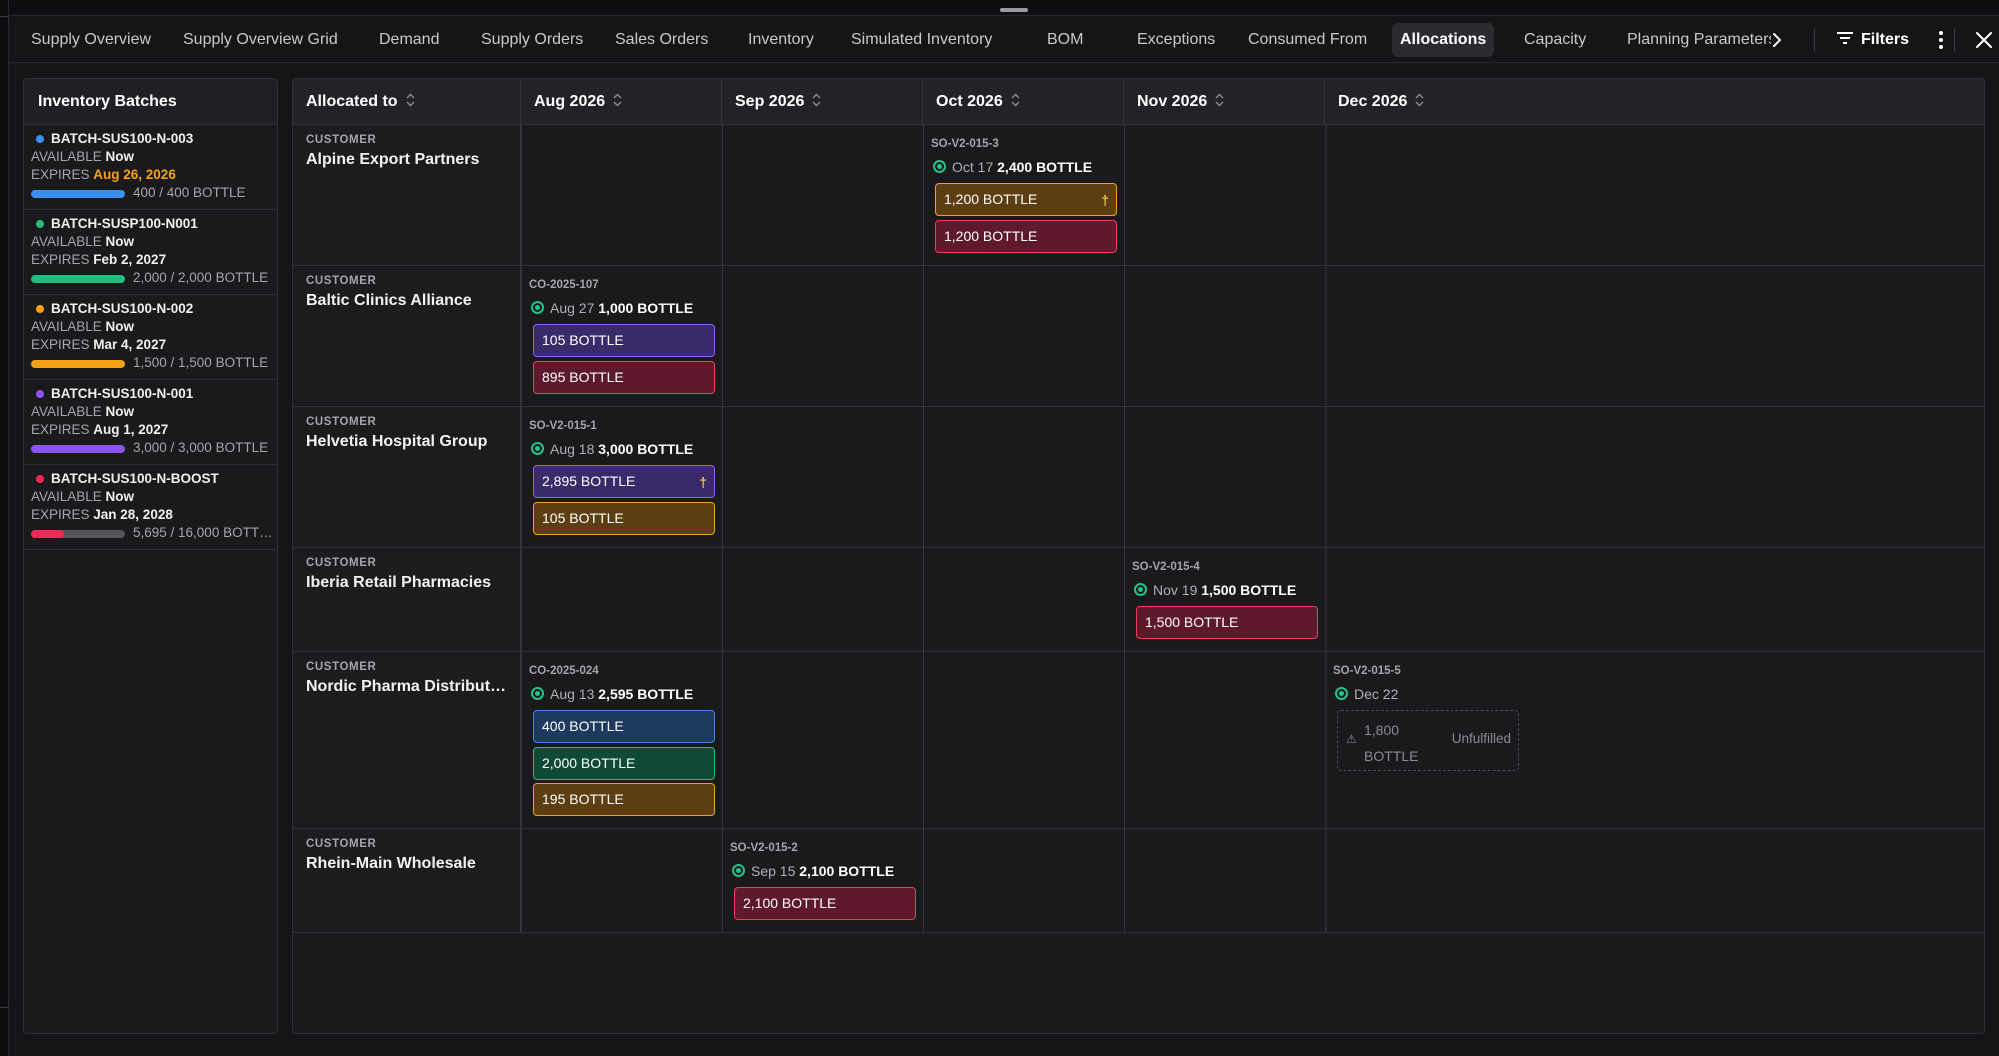 The height and width of the screenshot is (1056, 1999). I want to click on filters-button: Filters, so click(1873, 40).